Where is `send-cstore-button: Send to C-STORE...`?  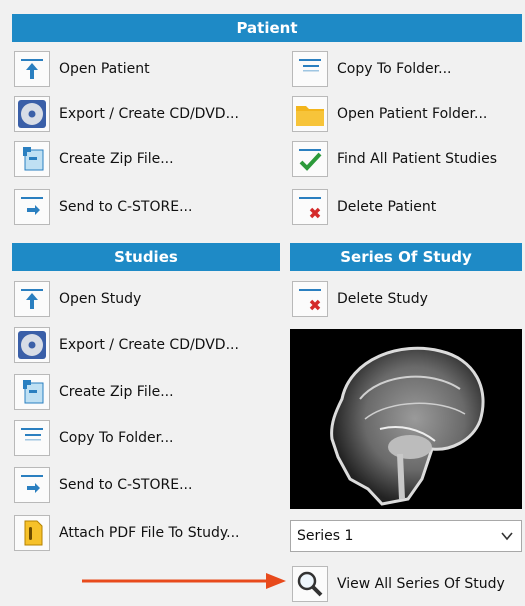 send-cstore-button: Send to C-STORE... is located at coordinates (103, 207).